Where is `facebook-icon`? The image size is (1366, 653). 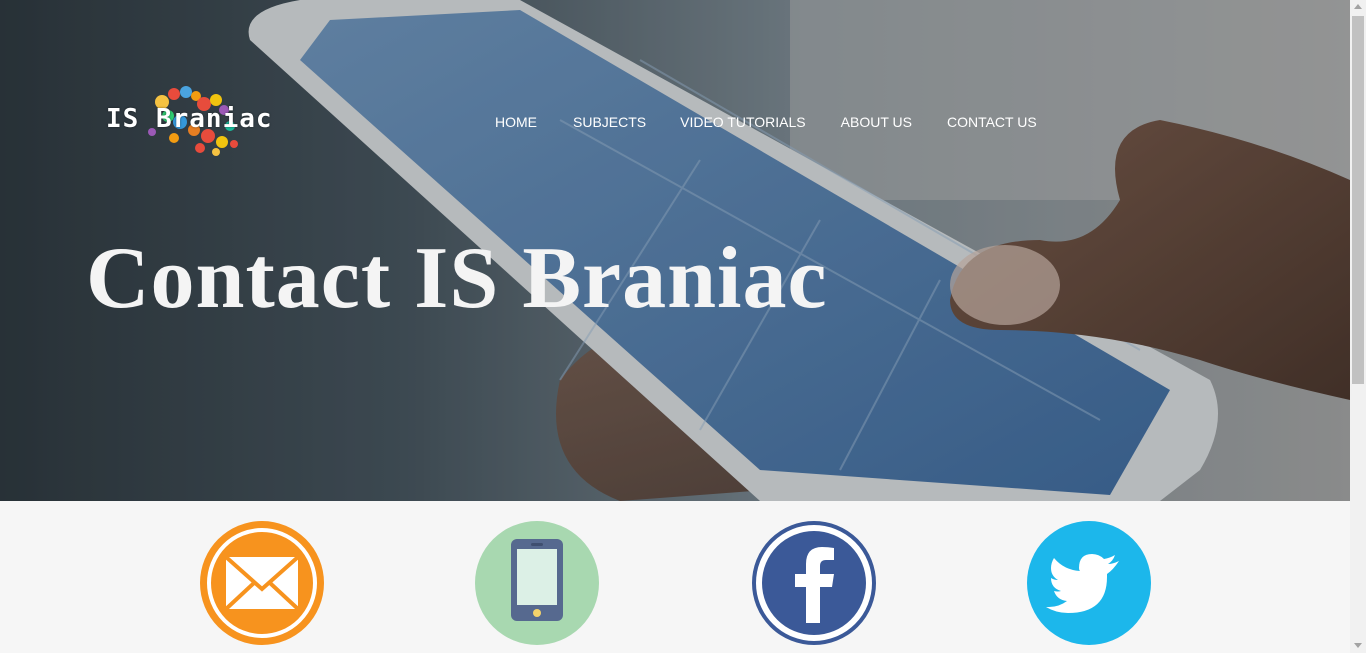 facebook-icon is located at coordinates (814, 583).